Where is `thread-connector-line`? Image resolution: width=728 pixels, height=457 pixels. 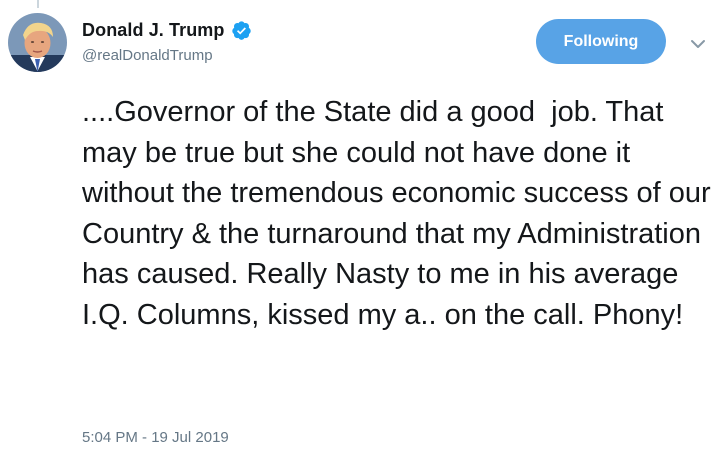 thread-connector-line is located at coordinates (38, 4).